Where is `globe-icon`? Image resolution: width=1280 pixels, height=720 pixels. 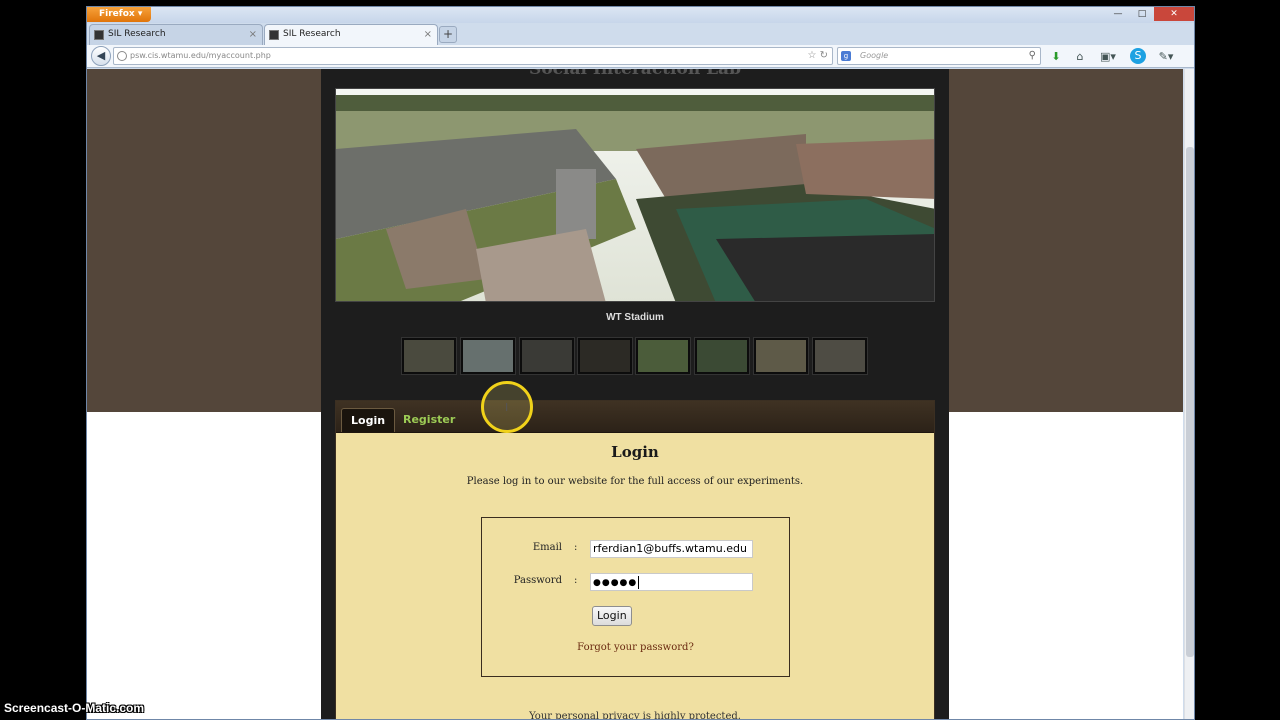 globe-icon is located at coordinates (122, 56).